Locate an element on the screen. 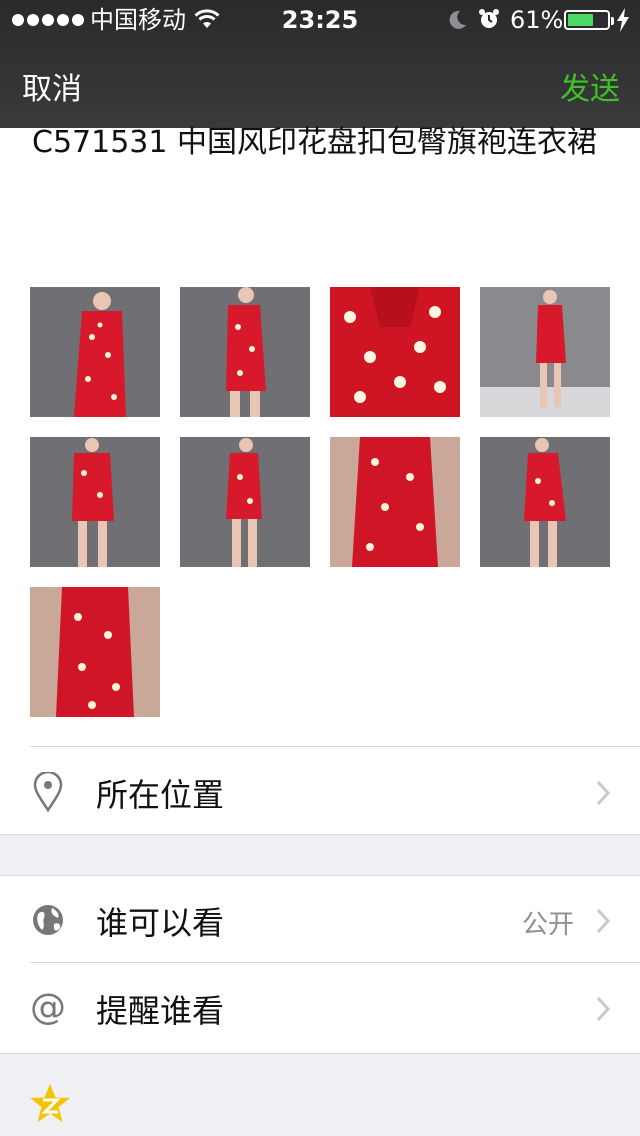 The width and height of the screenshot is (640, 1136). battery-icon is located at coordinates (589, 20).